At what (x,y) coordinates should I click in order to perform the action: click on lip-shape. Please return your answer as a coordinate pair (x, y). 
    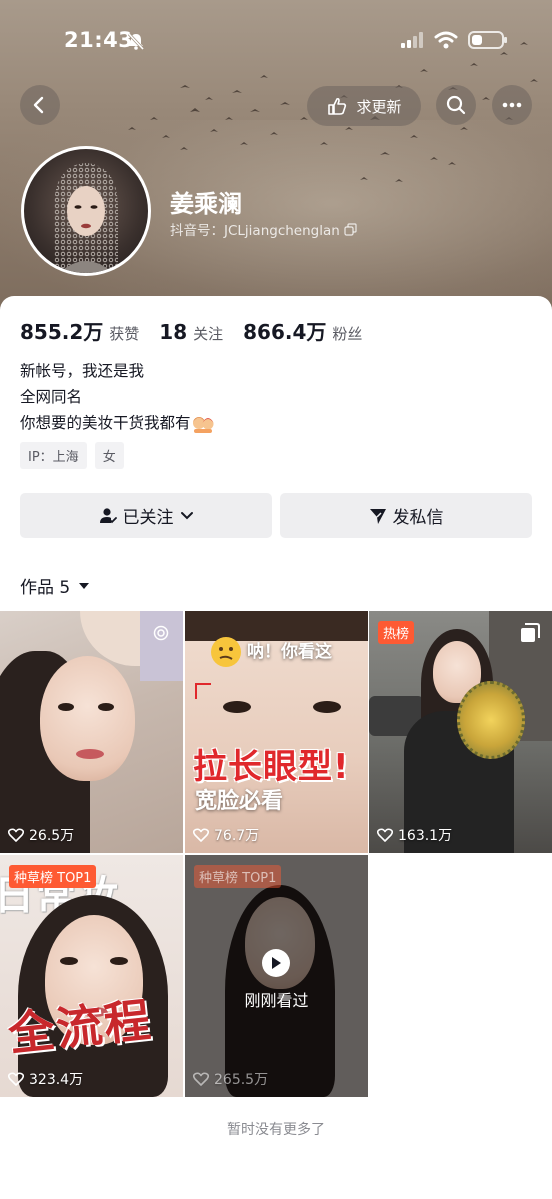
    Looking at the image, I should click on (90, 754).